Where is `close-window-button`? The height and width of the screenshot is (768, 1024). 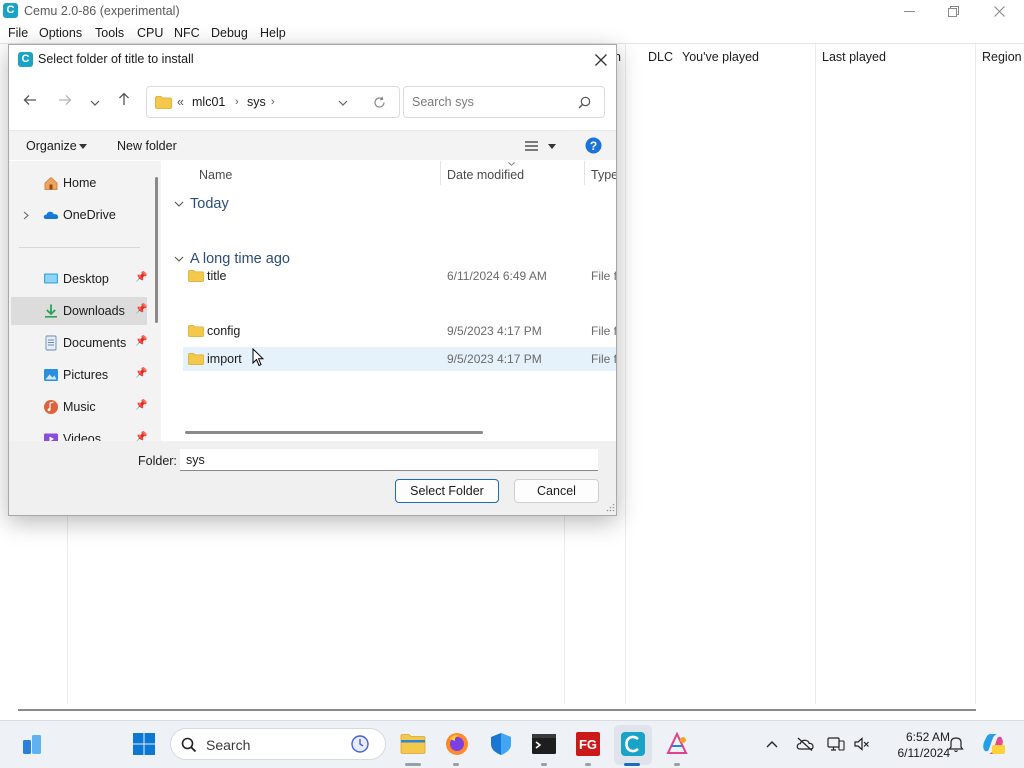
close-window-button is located at coordinates (999, 11).